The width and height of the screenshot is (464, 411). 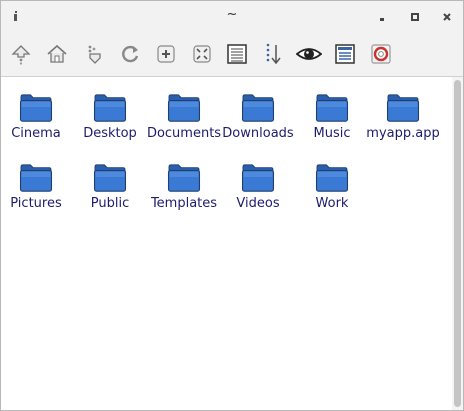 What do you see at coordinates (382, 17) in the screenshot?
I see `minimize-button` at bounding box center [382, 17].